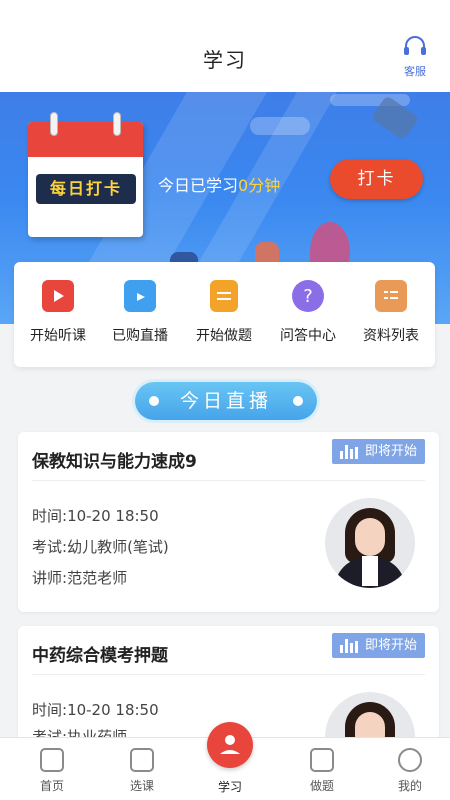 This screenshot has height=800, width=450. I want to click on section-title-today-live: 今日直播, so click(226, 401).